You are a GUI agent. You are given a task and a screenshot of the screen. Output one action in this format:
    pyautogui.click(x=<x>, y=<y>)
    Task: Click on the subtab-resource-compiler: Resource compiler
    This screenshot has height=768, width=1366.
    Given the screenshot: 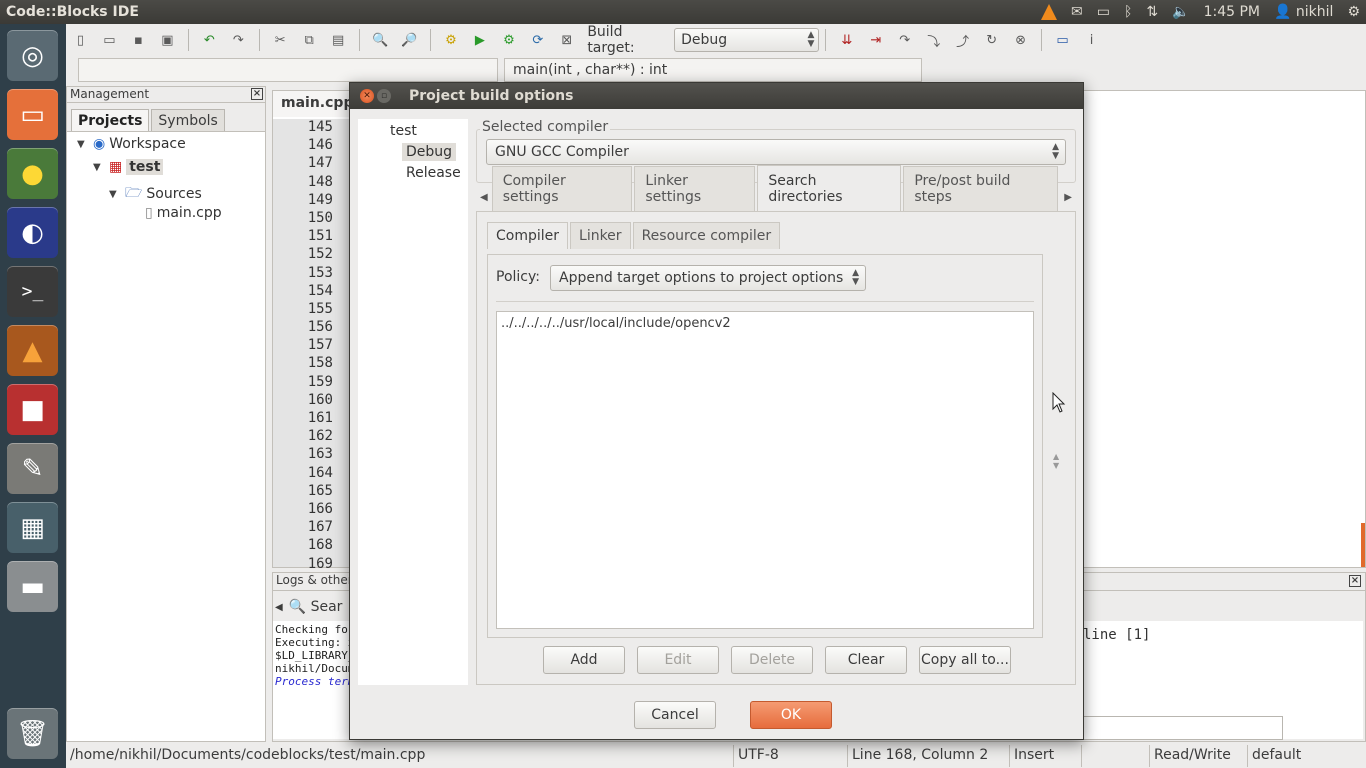 What is the action you would take?
    pyautogui.click(x=706, y=235)
    